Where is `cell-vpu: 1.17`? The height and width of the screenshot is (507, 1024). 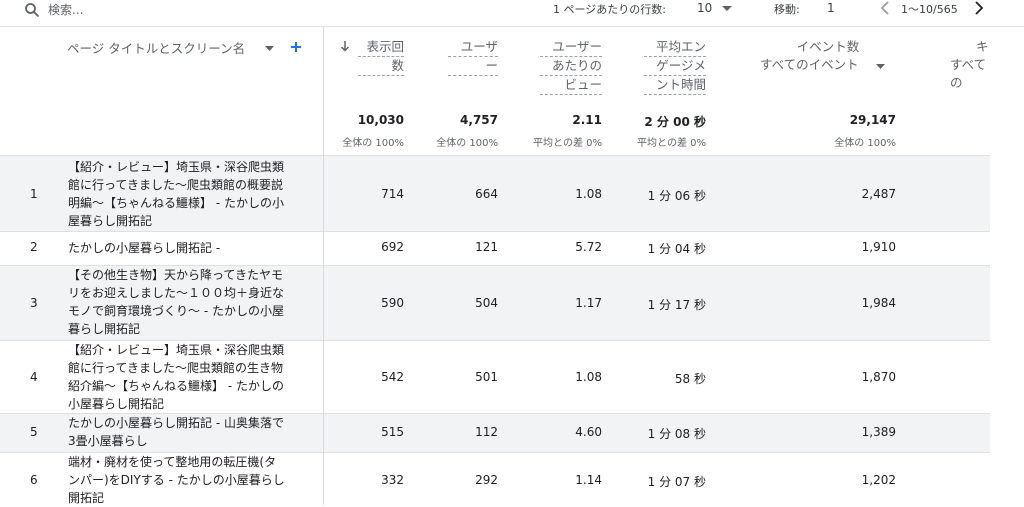 cell-vpu: 1.17 is located at coordinates (588, 303).